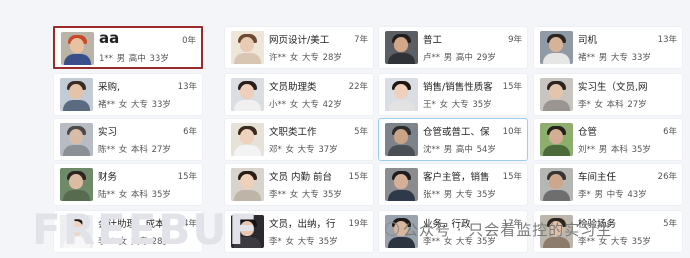 The width and height of the screenshot is (690, 258). What do you see at coordinates (433, 40) in the screenshot?
I see `job-title: 普工` at bounding box center [433, 40].